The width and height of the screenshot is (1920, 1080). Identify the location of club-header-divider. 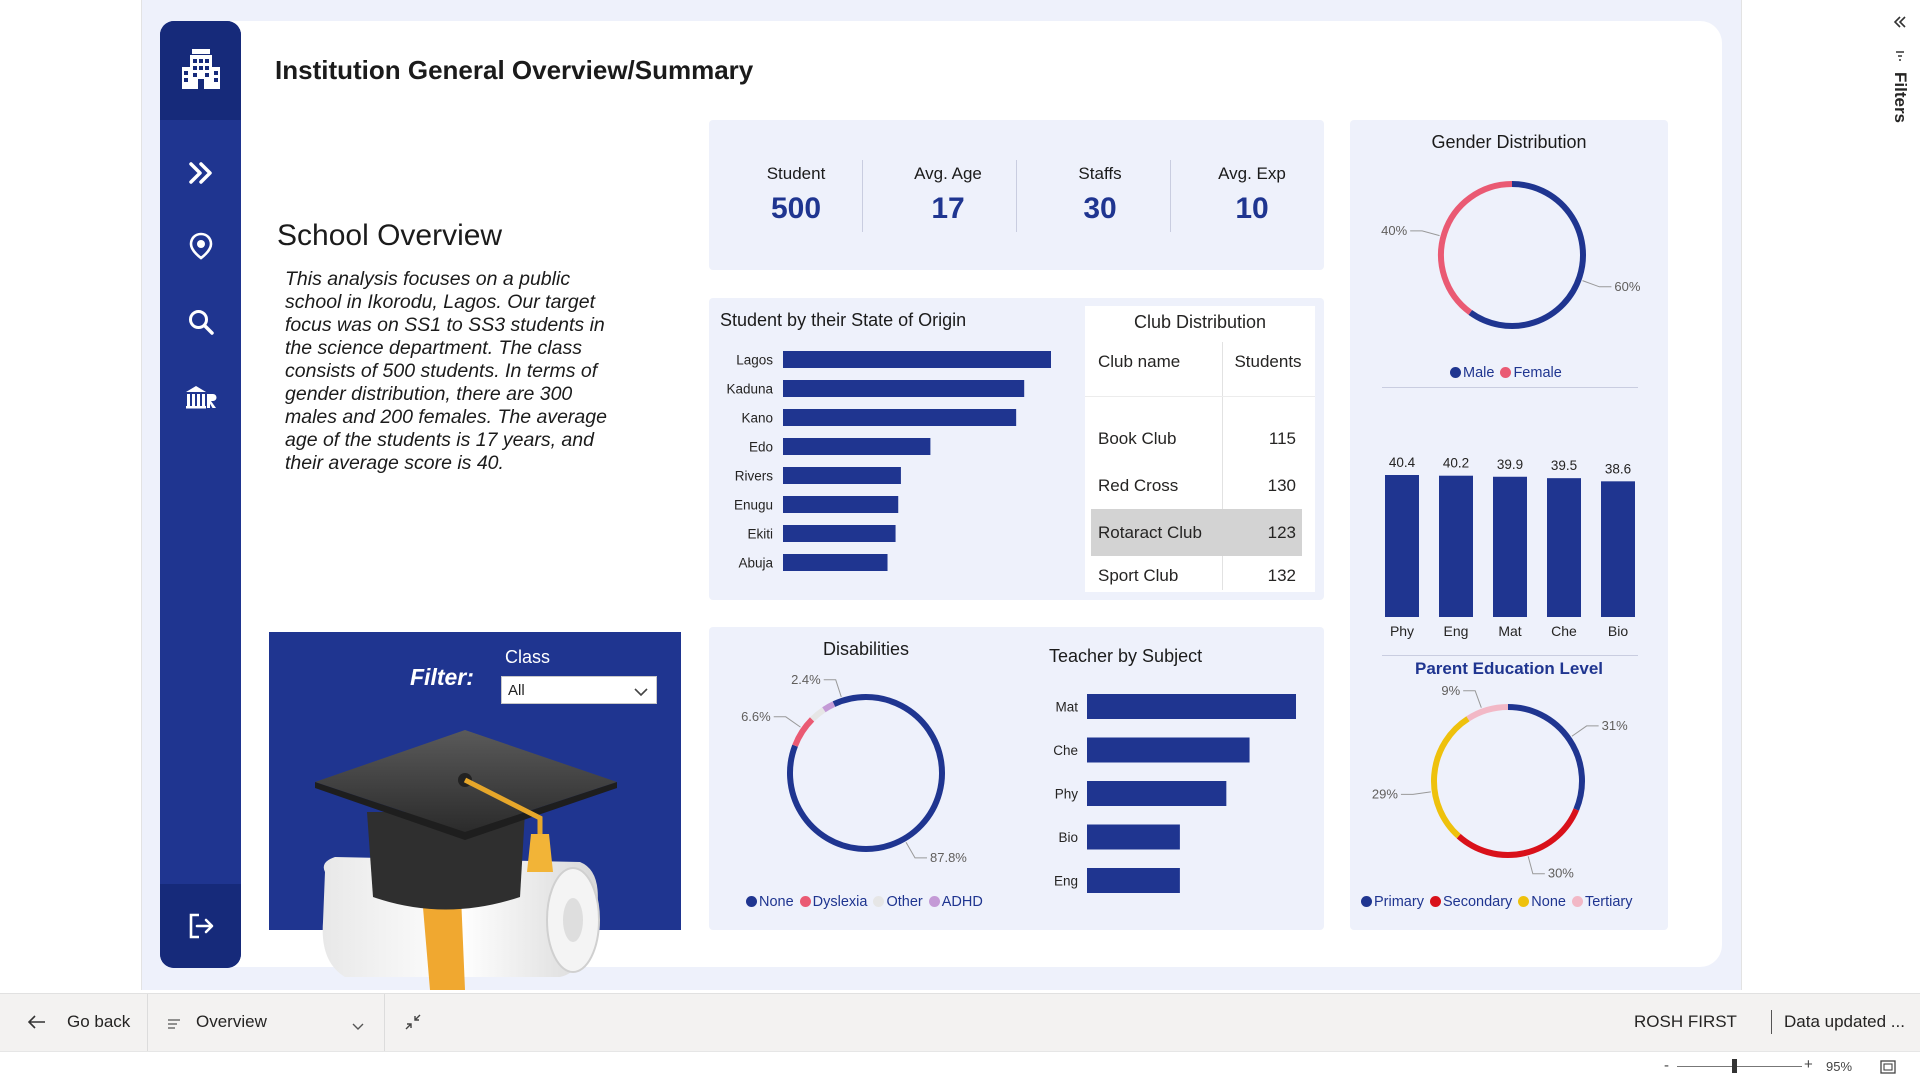
(1200, 396).